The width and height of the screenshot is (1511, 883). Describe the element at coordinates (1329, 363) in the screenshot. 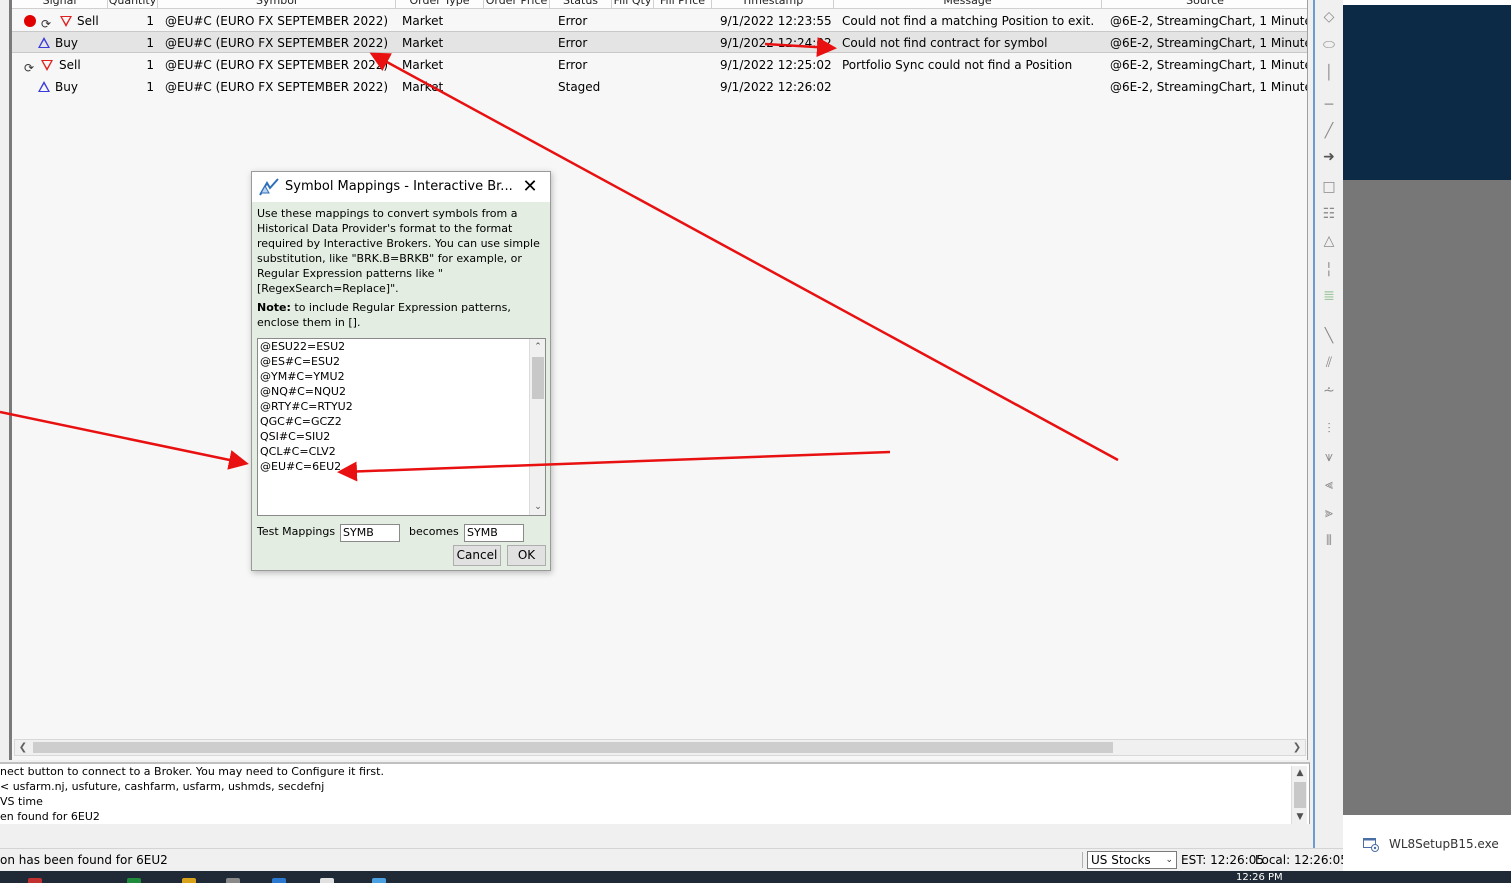

I see `channel-tool-icon: ⫽` at that location.